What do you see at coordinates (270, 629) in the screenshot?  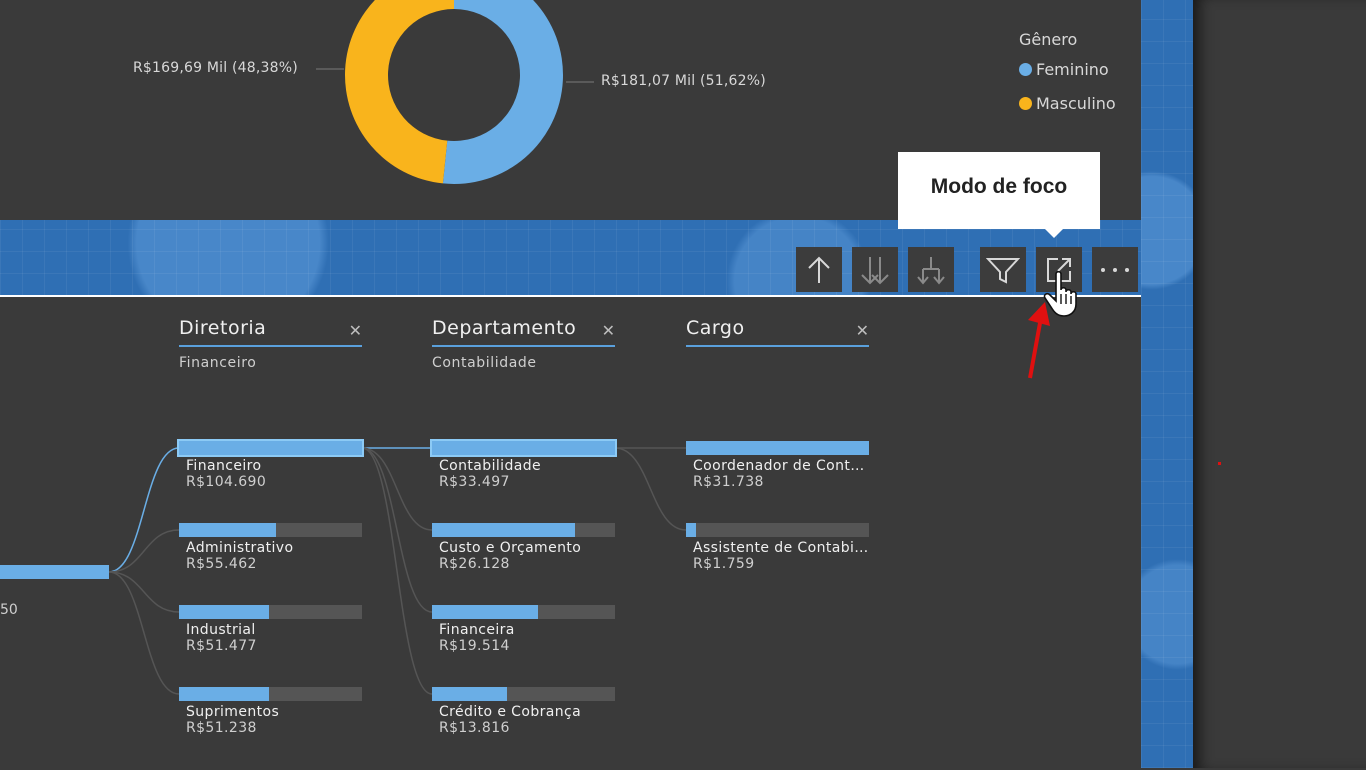 I see `tree-node: Industrial R$51.477` at bounding box center [270, 629].